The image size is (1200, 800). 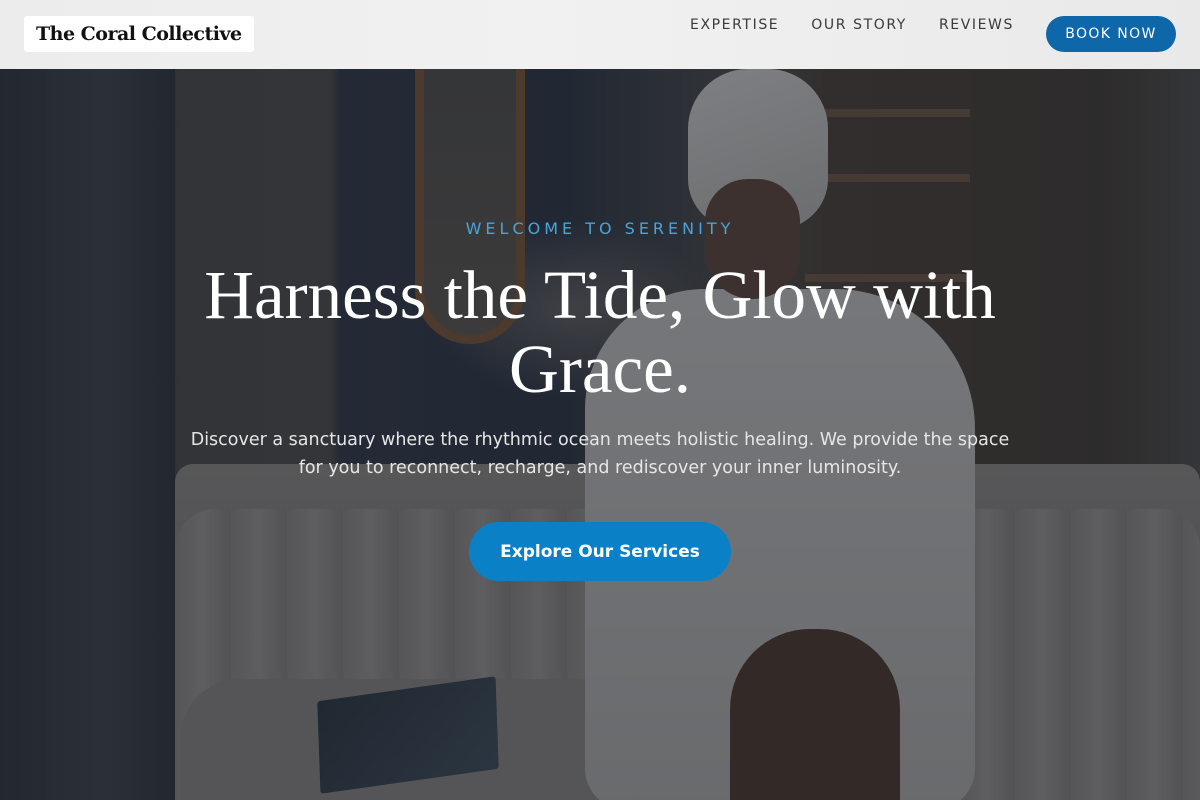 I want to click on site-logo: The Coral Collective, so click(x=139, y=34).